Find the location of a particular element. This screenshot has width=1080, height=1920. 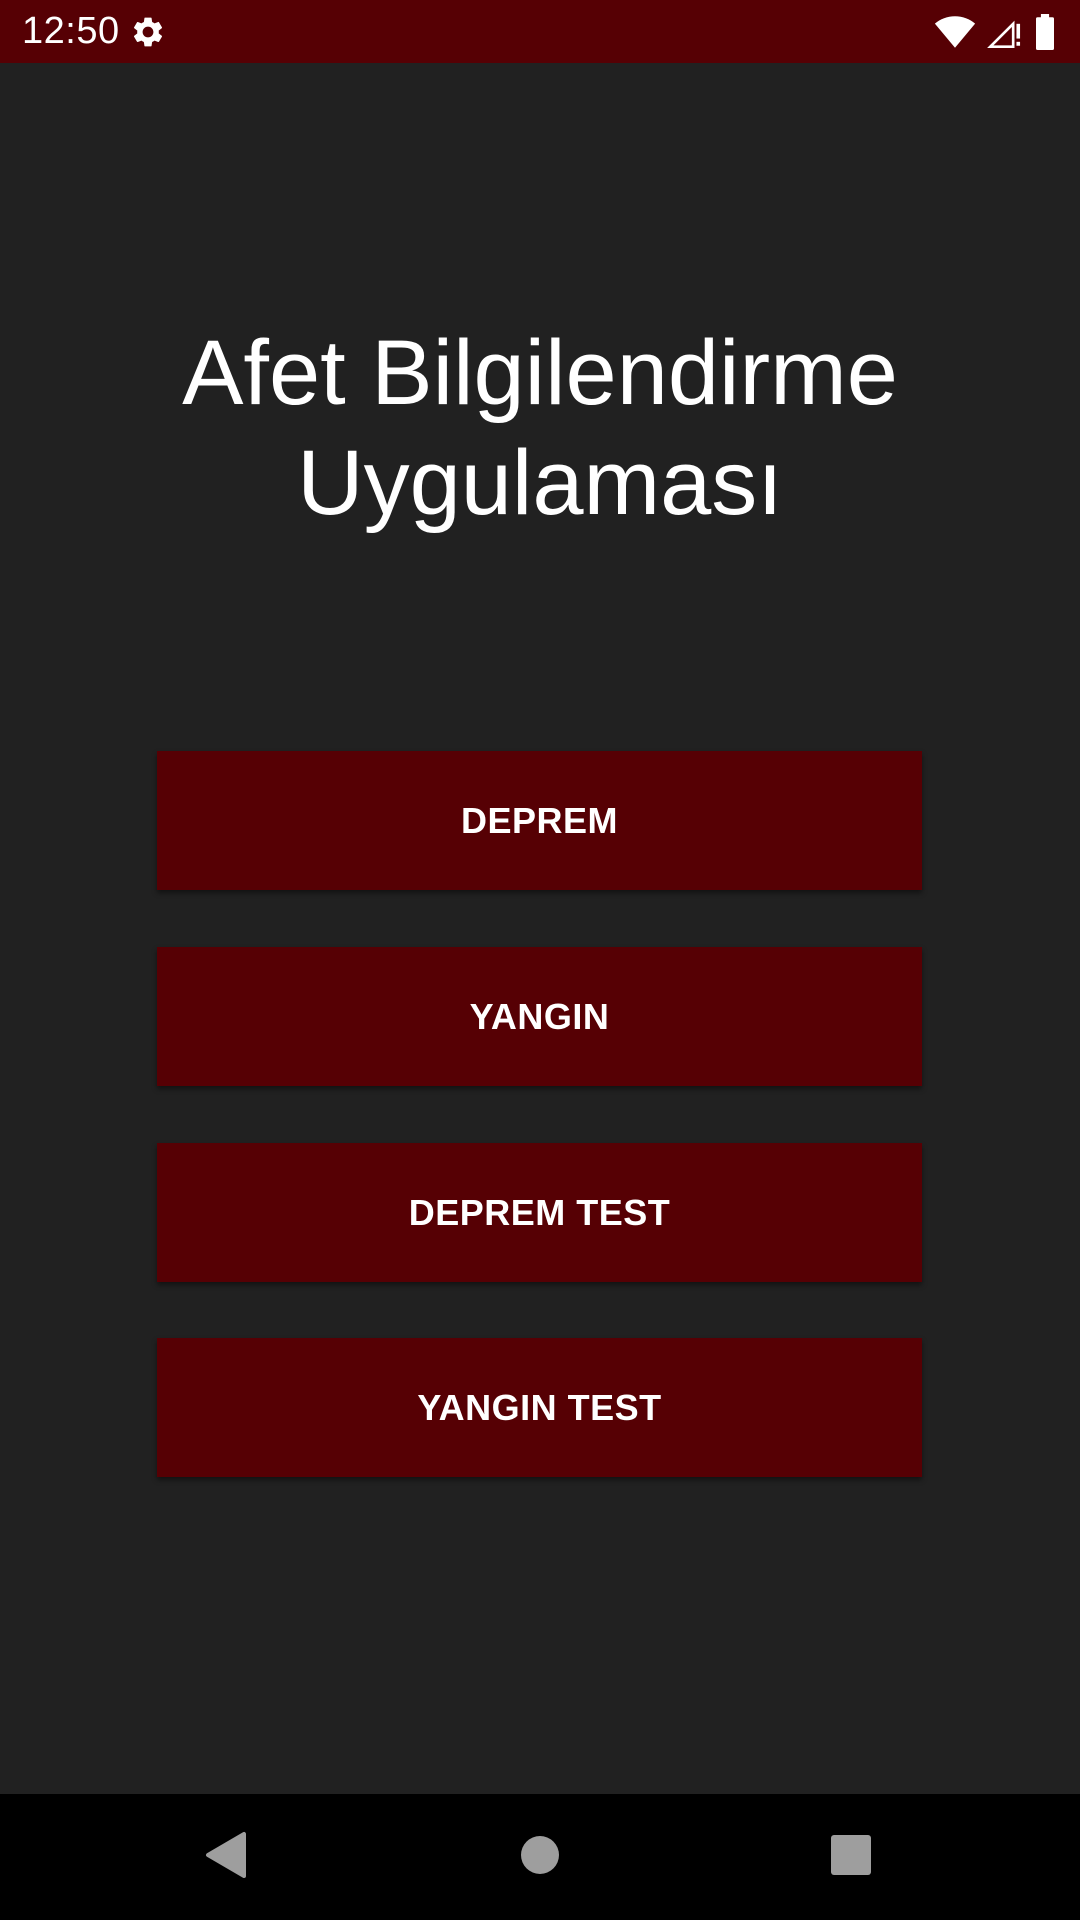

navigation-bar is located at coordinates (540, 1857).